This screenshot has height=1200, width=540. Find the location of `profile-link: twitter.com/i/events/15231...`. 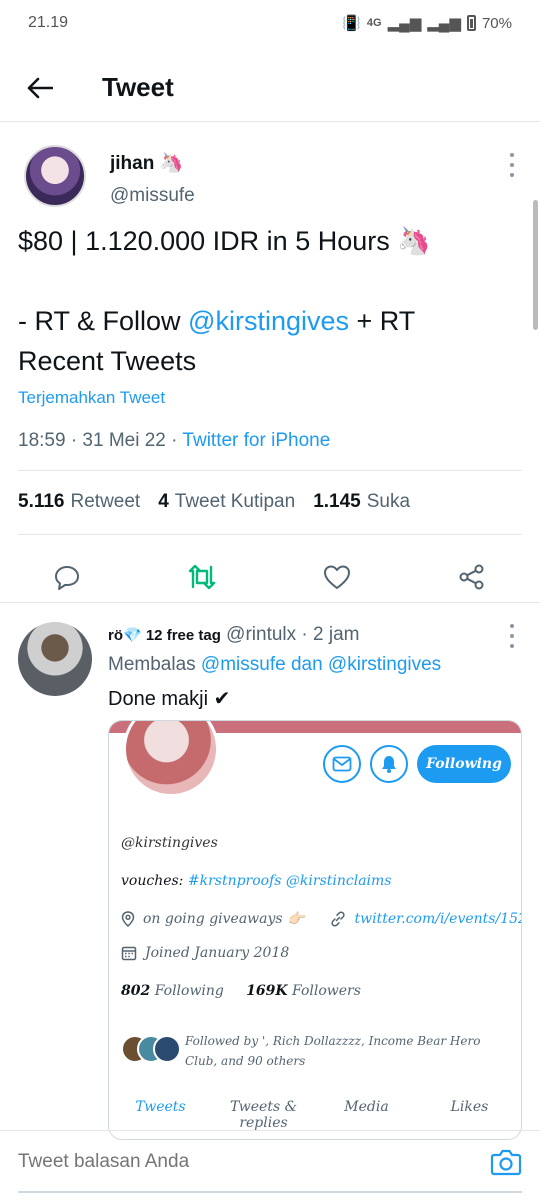

profile-link: twitter.com/i/events/15231... is located at coordinates (437, 919).